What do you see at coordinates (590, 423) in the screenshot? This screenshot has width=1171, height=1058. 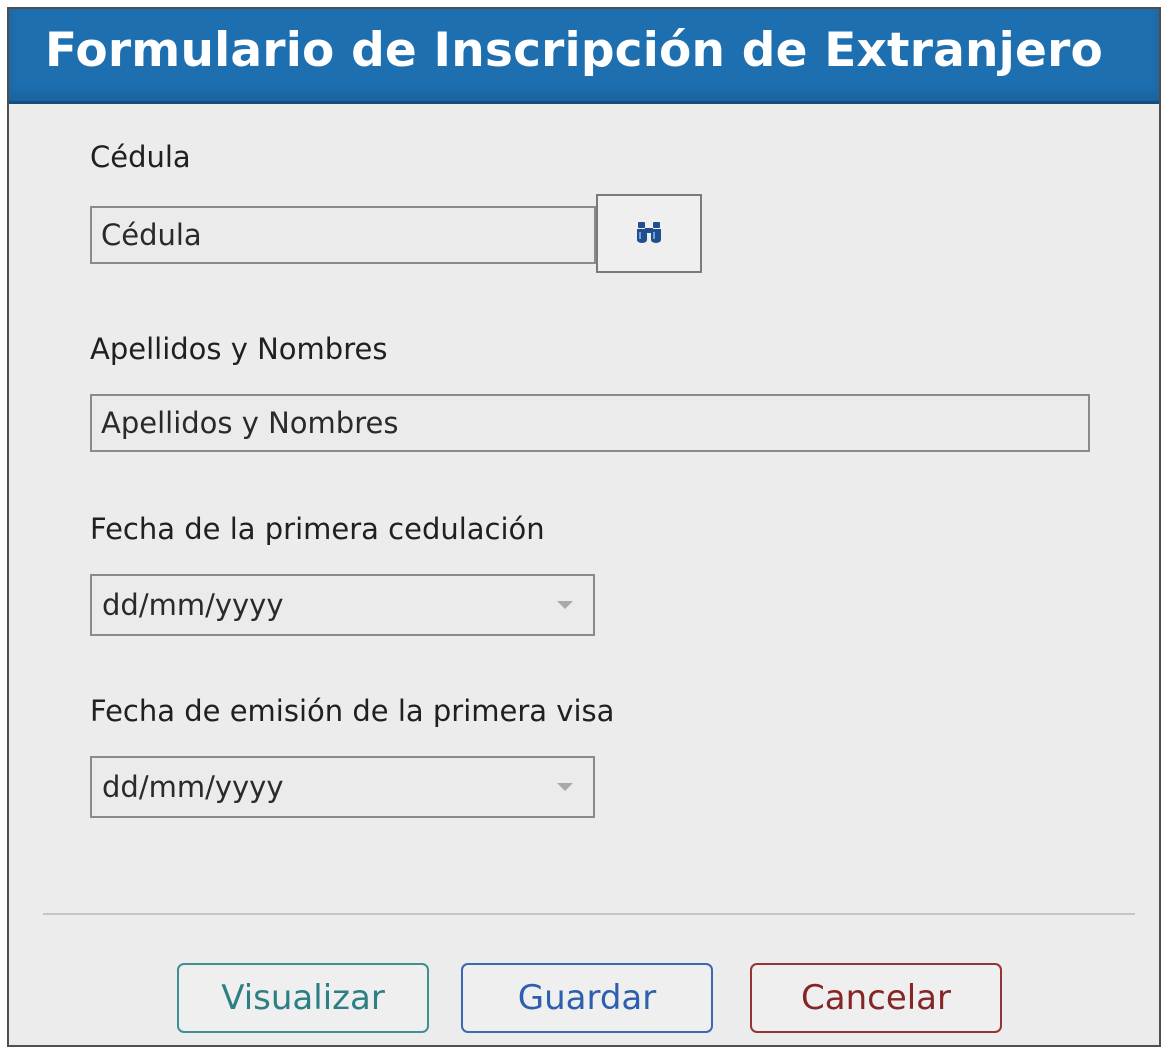 I see `nombres-input` at bounding box center [590, 423].